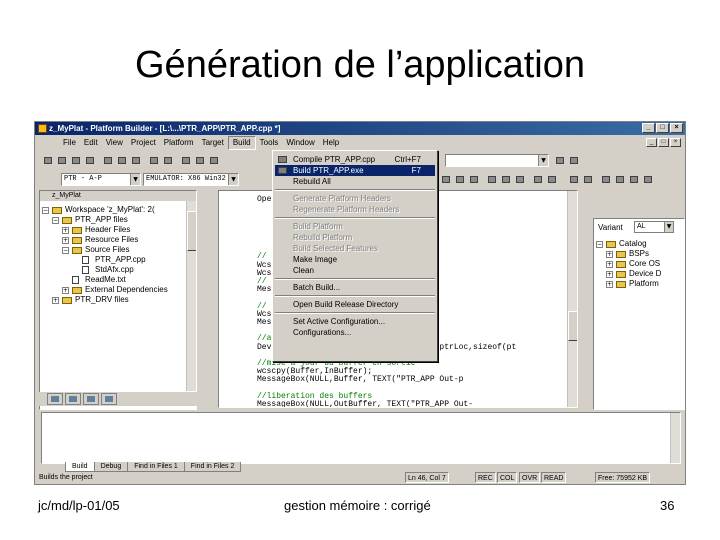  Describe the element at coordinates (537, 179) in the screenshot. I see `download-icon` at that location.